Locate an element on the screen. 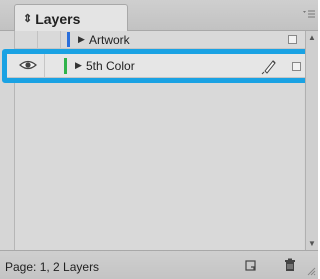  layer-color-swatch is located at coordinates (68, 39).